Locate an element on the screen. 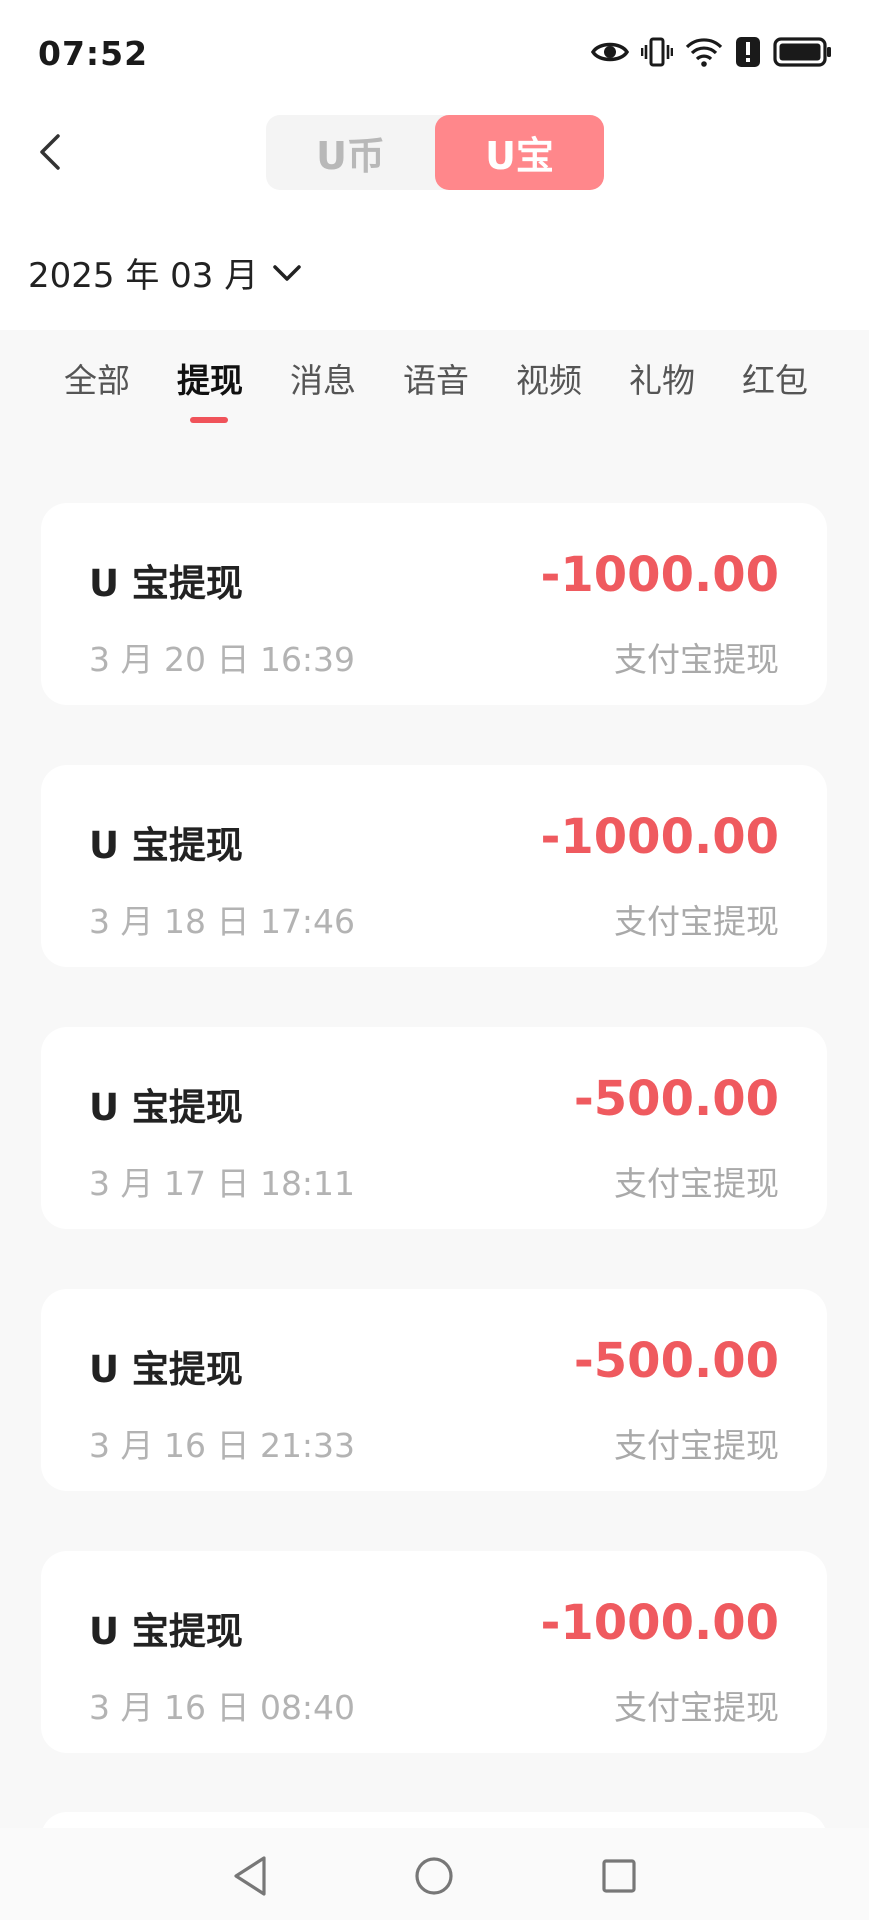 Image resolution: width=869 pixels, height=1920 pixels. chevron-down-icon is located at coordinates (287, 273).